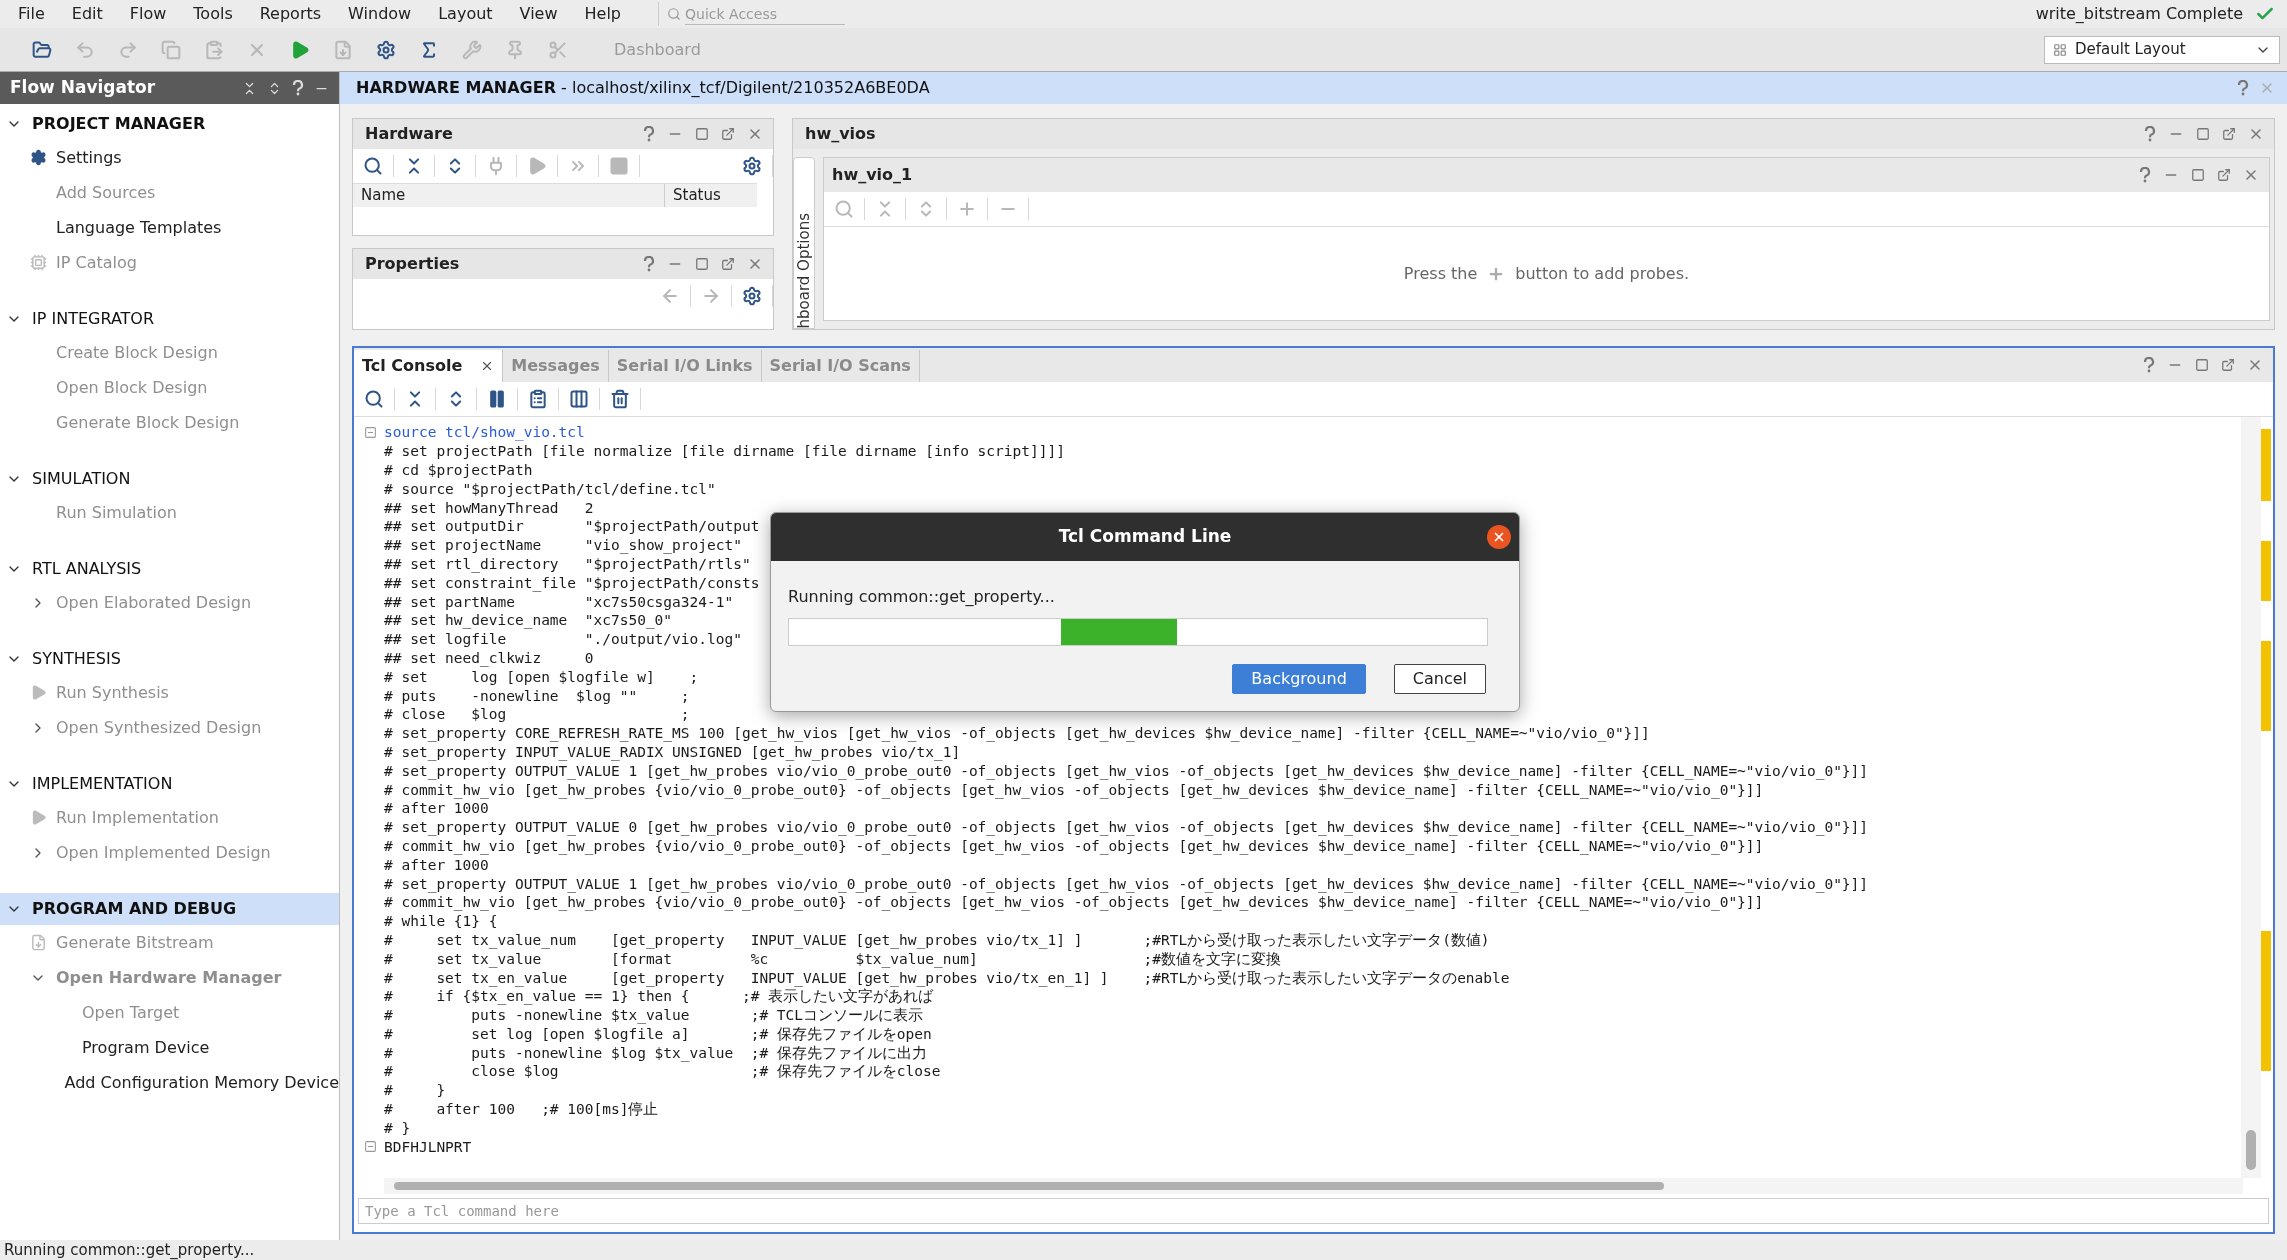  I want to click on close-button, so click(1499, 537).